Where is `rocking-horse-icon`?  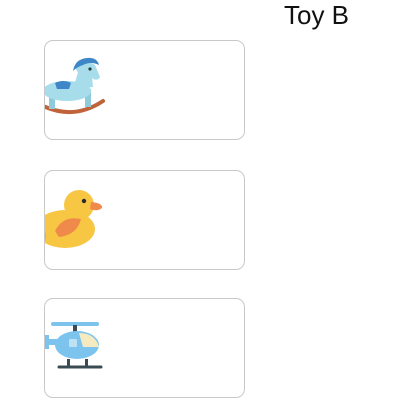
rocking-horse-icon is located at coordinates (85, 90).